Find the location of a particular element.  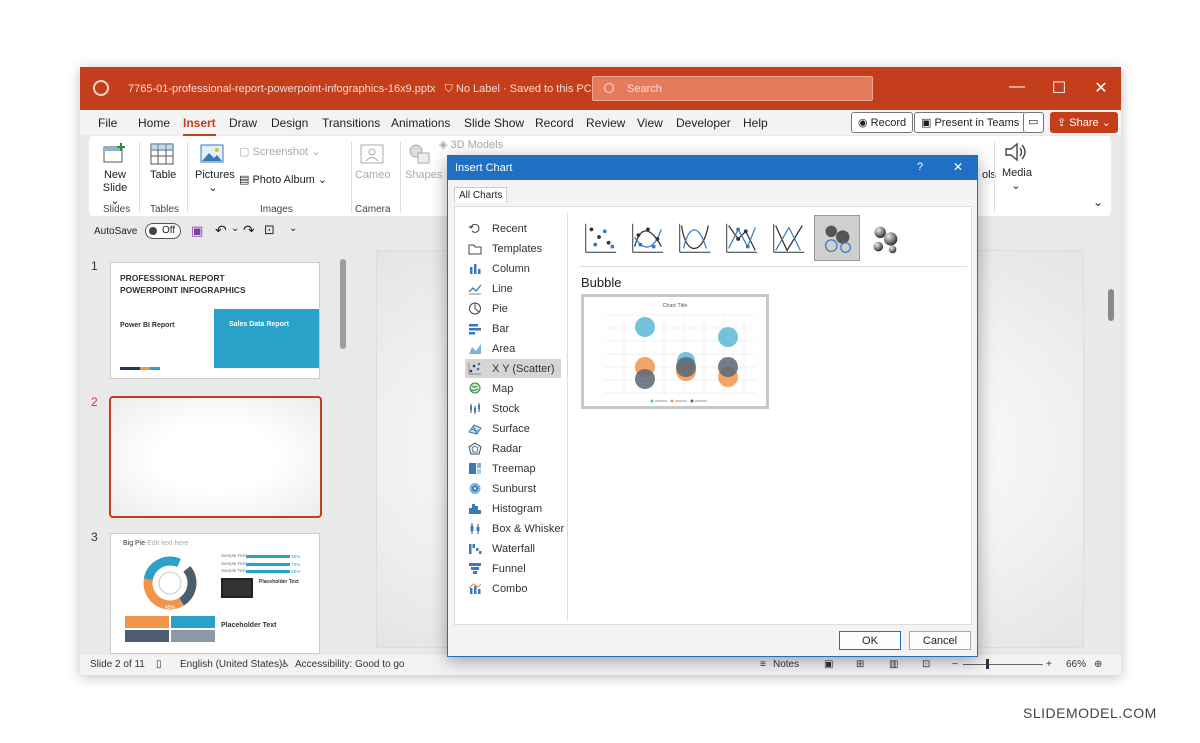

tab-view: View is located at coordinates (650, 123).